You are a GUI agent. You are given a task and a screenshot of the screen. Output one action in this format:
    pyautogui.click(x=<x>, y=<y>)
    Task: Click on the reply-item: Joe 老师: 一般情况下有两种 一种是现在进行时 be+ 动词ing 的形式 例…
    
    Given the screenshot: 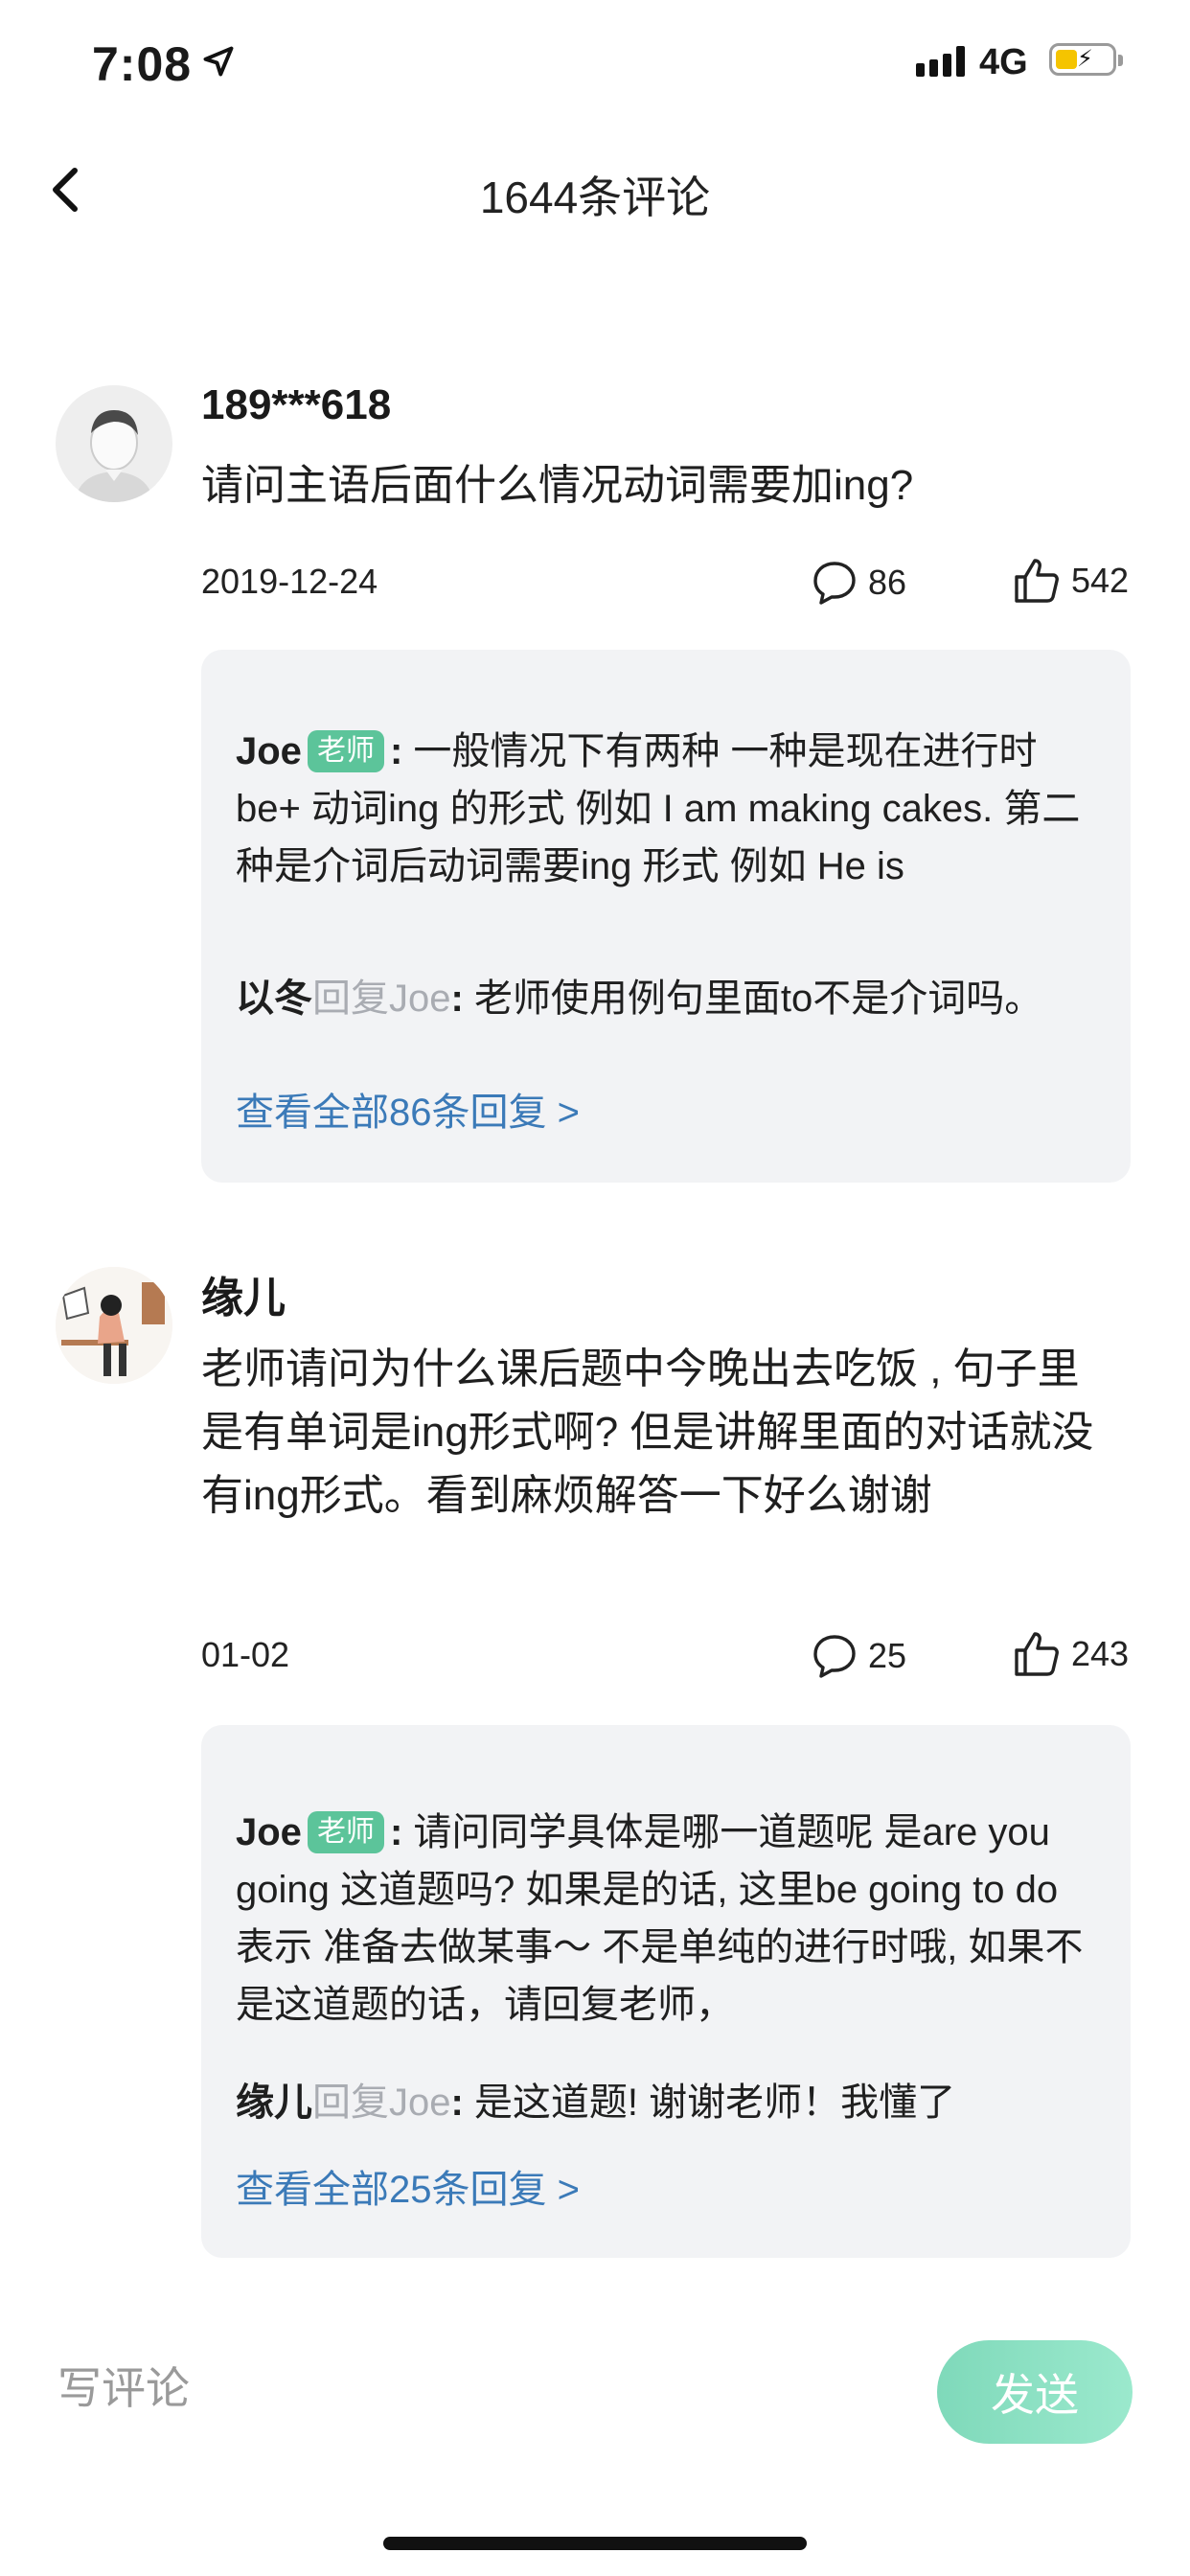 What is the action you would take?
    pyautogui.click(x=667, y=809)
    